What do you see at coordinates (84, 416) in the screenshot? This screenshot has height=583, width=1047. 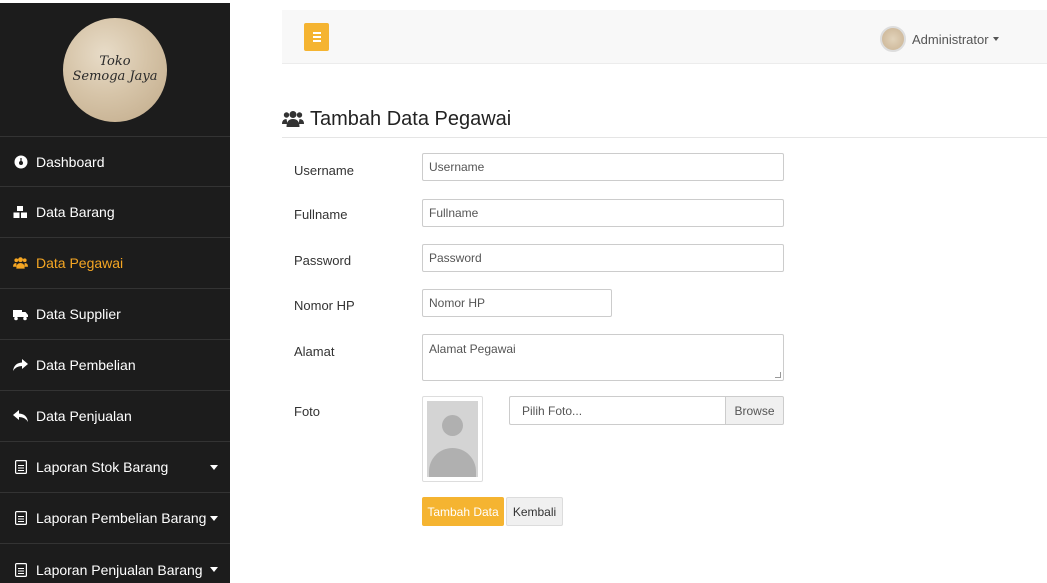 I see `sidebar-item-label: Data Penjualan` at bounding box center [84, 416].